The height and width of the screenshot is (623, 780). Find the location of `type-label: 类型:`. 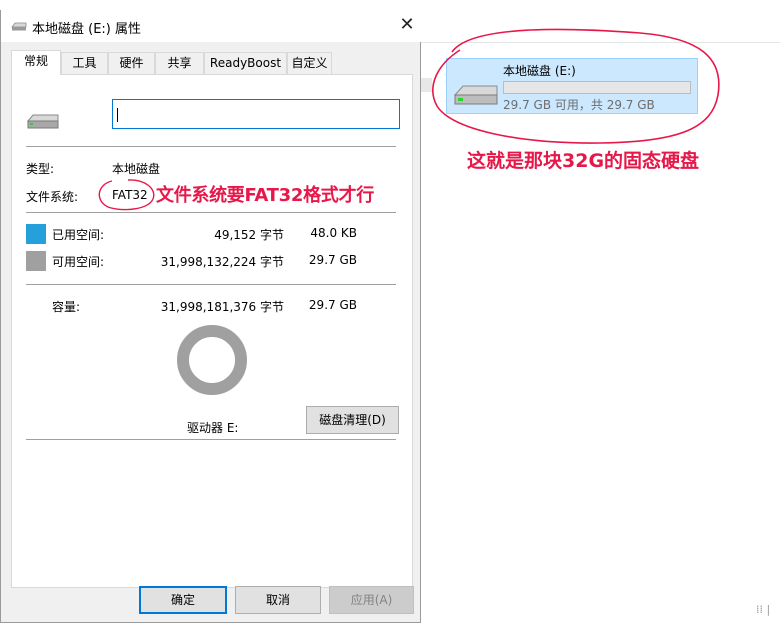

type-label: 类型: is located at coordinates (40, 169).